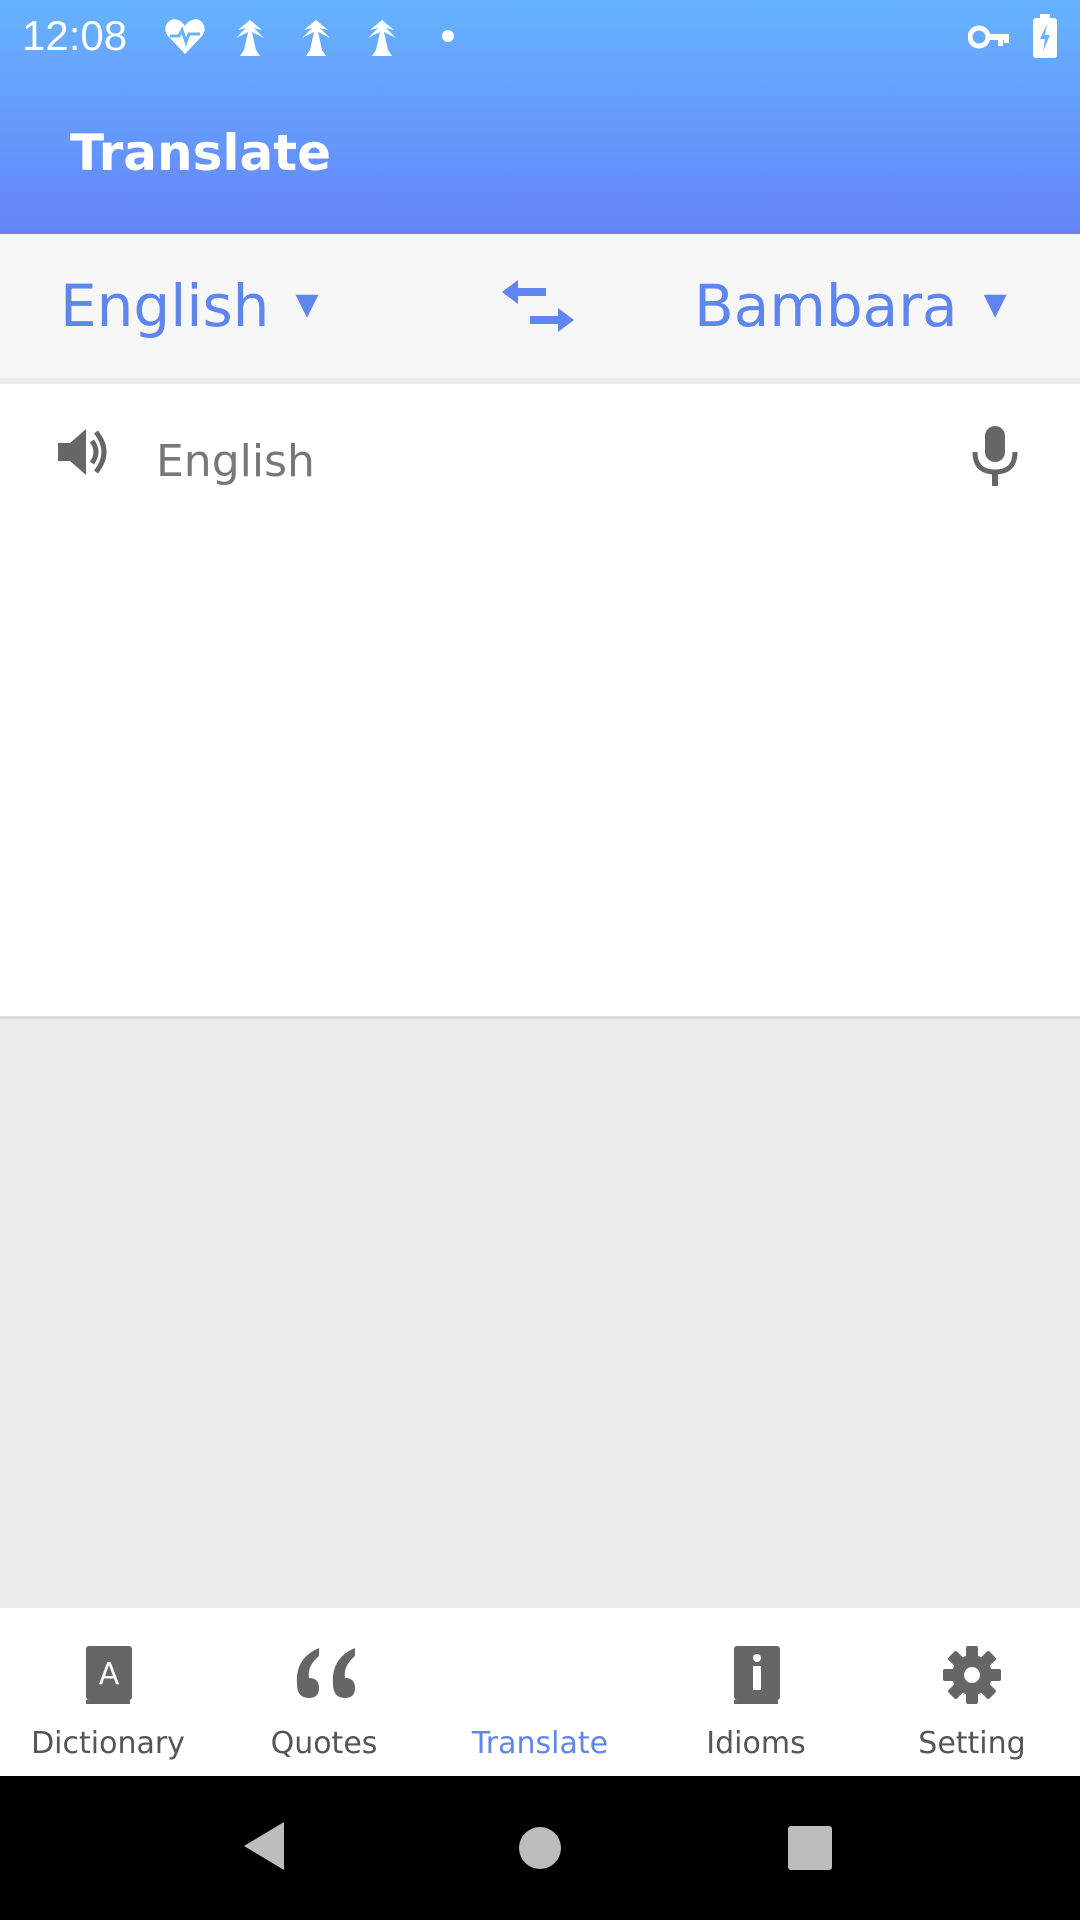  What do you see at coordinates (756, 1743) in the screenshot?
I see `nav-idioms-label: Idioms` at bounding box center [756, 1743].